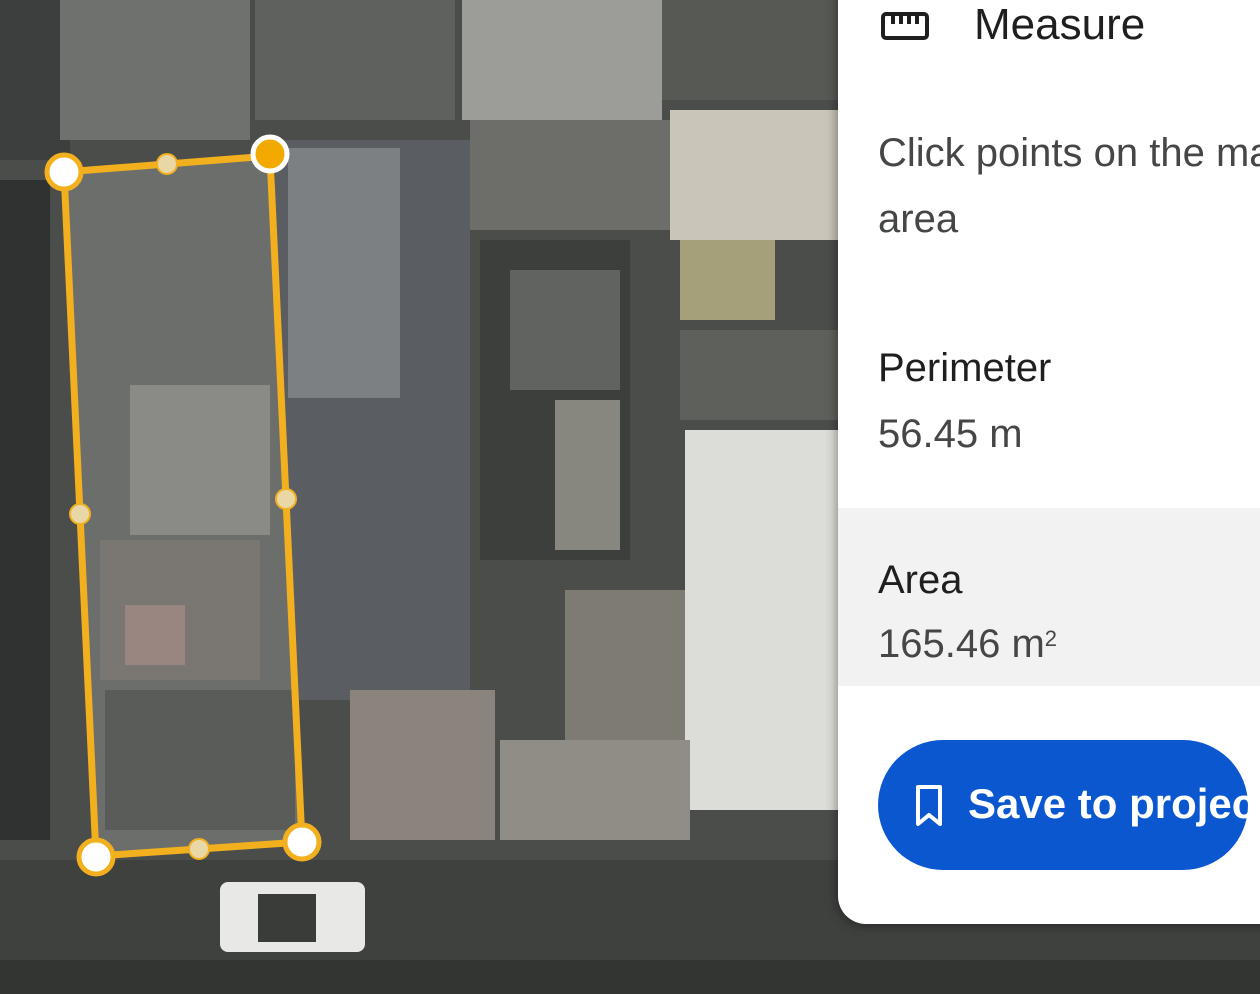 This screenshot has width=1260, height=994. What do you see at coordinates (929, 805) in the screenshot?
I see `bookmark-icon` at bounding box center [929, 805].